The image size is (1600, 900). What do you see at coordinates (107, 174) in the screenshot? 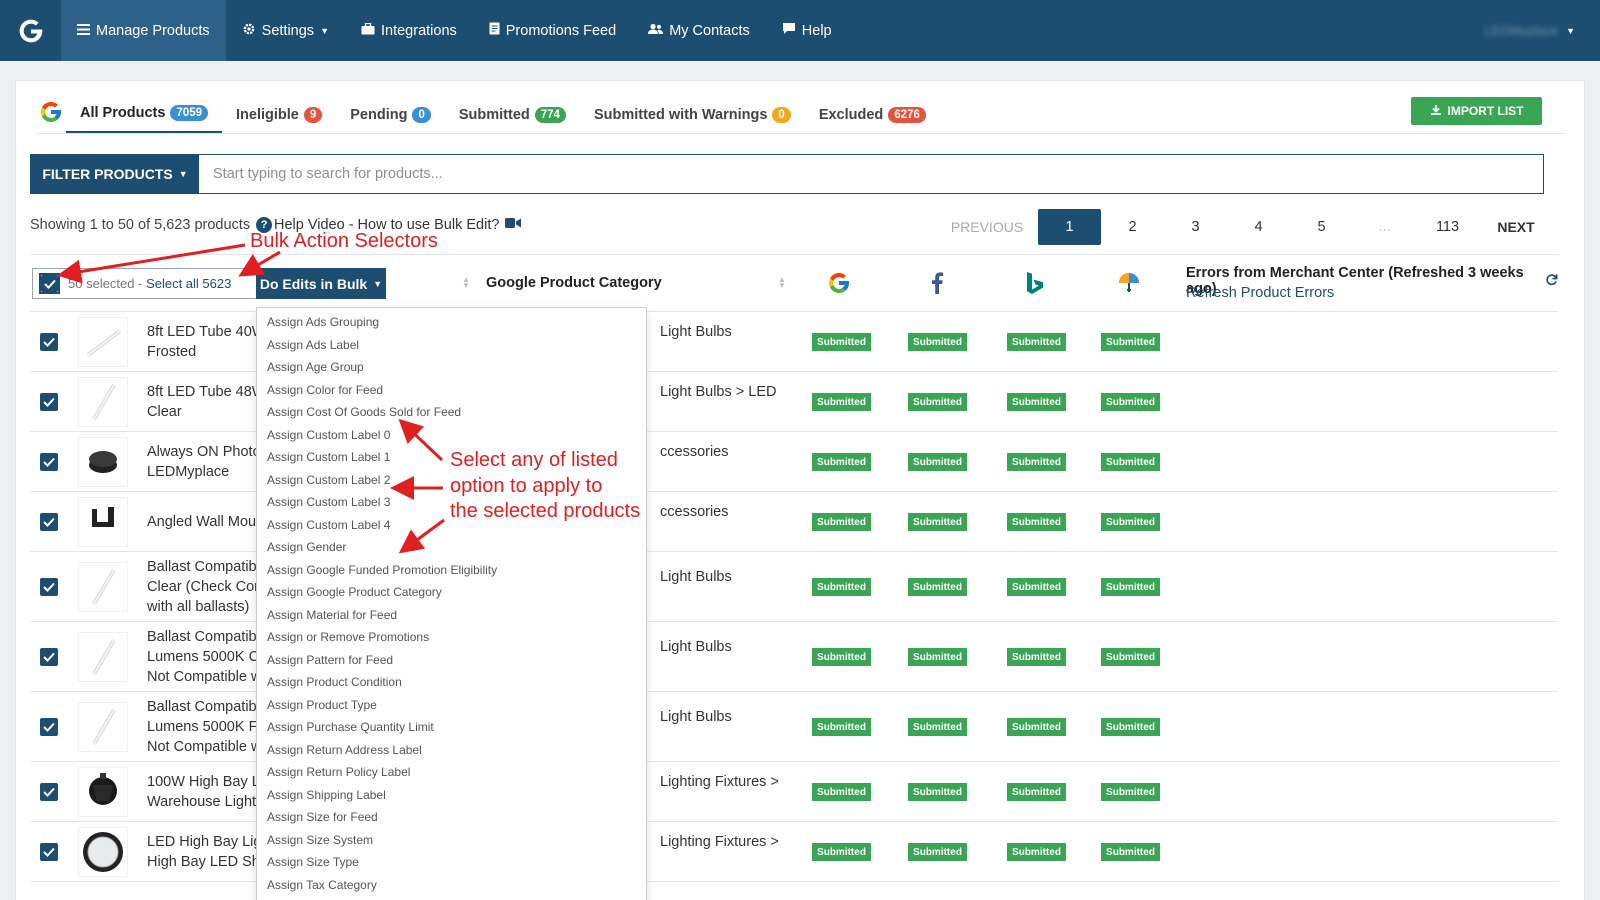
I see `filter-products-label: FILTER PRODUCTS` at bounding box center [107, 174].